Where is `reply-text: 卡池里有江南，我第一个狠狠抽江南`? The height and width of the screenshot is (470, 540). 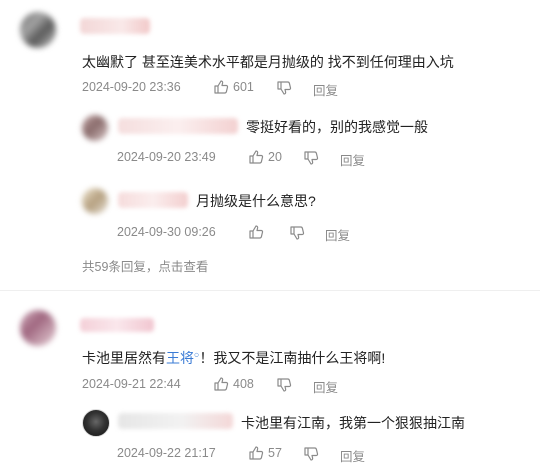 reply-text: 卡池里有江南，我第一个狠狠抽江南 is located at coordinates (353, 423).